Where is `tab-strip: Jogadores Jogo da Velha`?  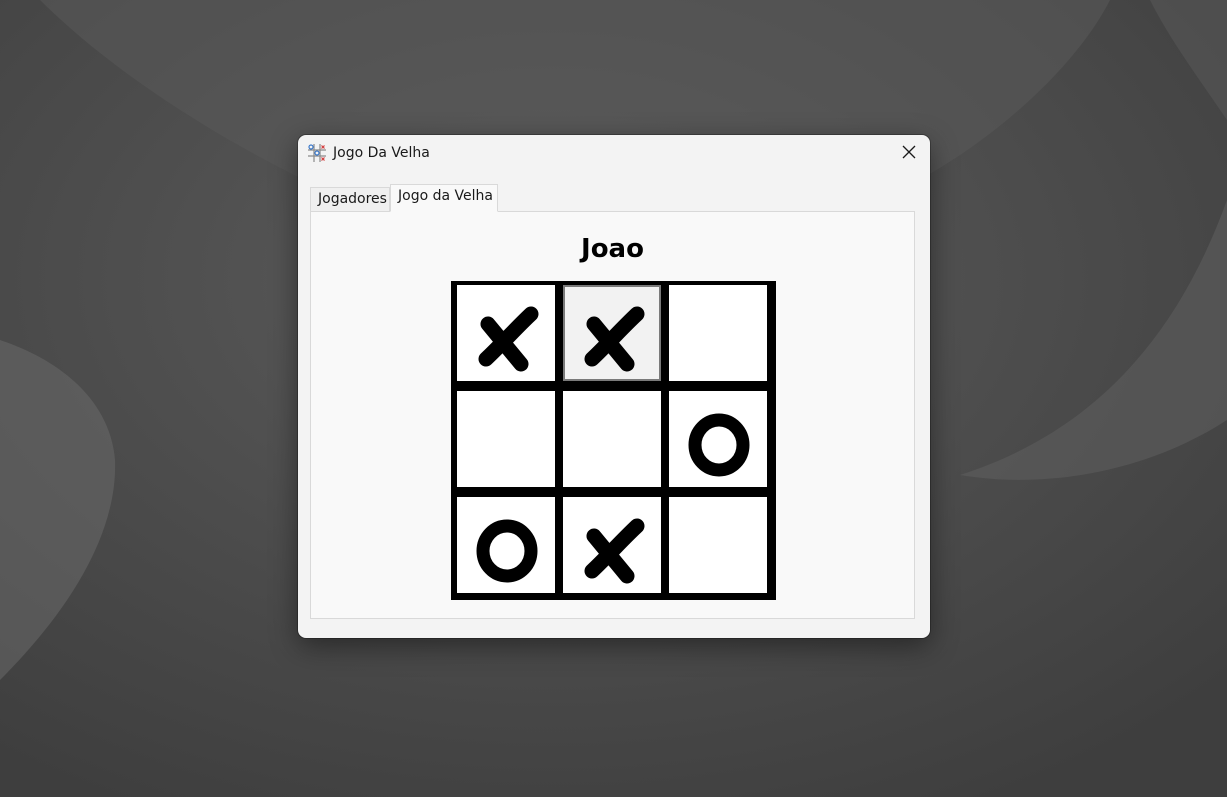
tab-strip: Jogadores Jogo da Velha is located at coordinates (612, 198).